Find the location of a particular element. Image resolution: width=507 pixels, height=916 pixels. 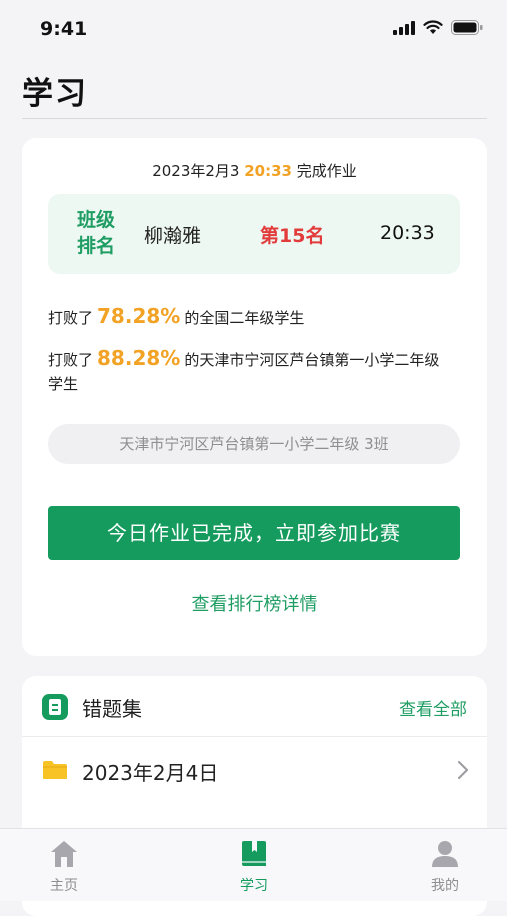

wrong-questions-title: 错题集 is located at coordinates (112, 709).